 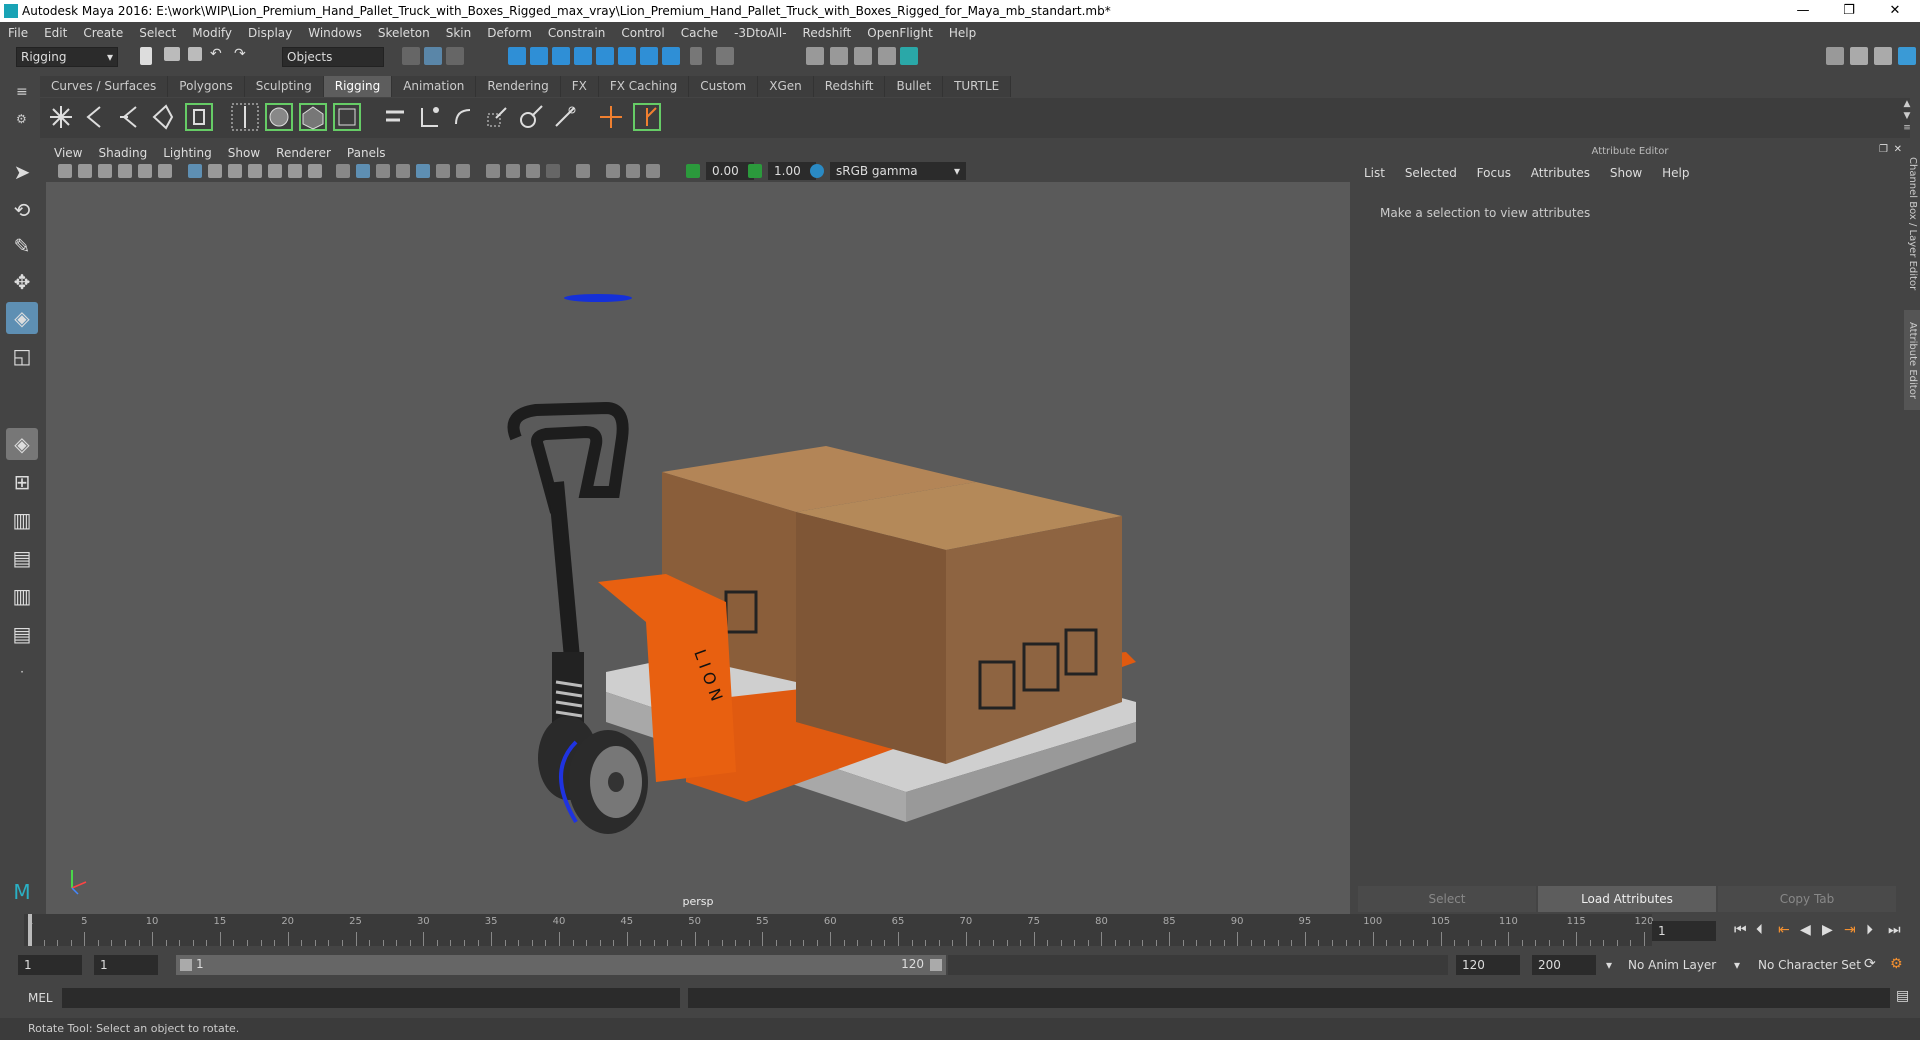 What do you see at coordinates (315, 171) in the screenshot?
I see `safe-title-icon` at bounding box center [315, 171].